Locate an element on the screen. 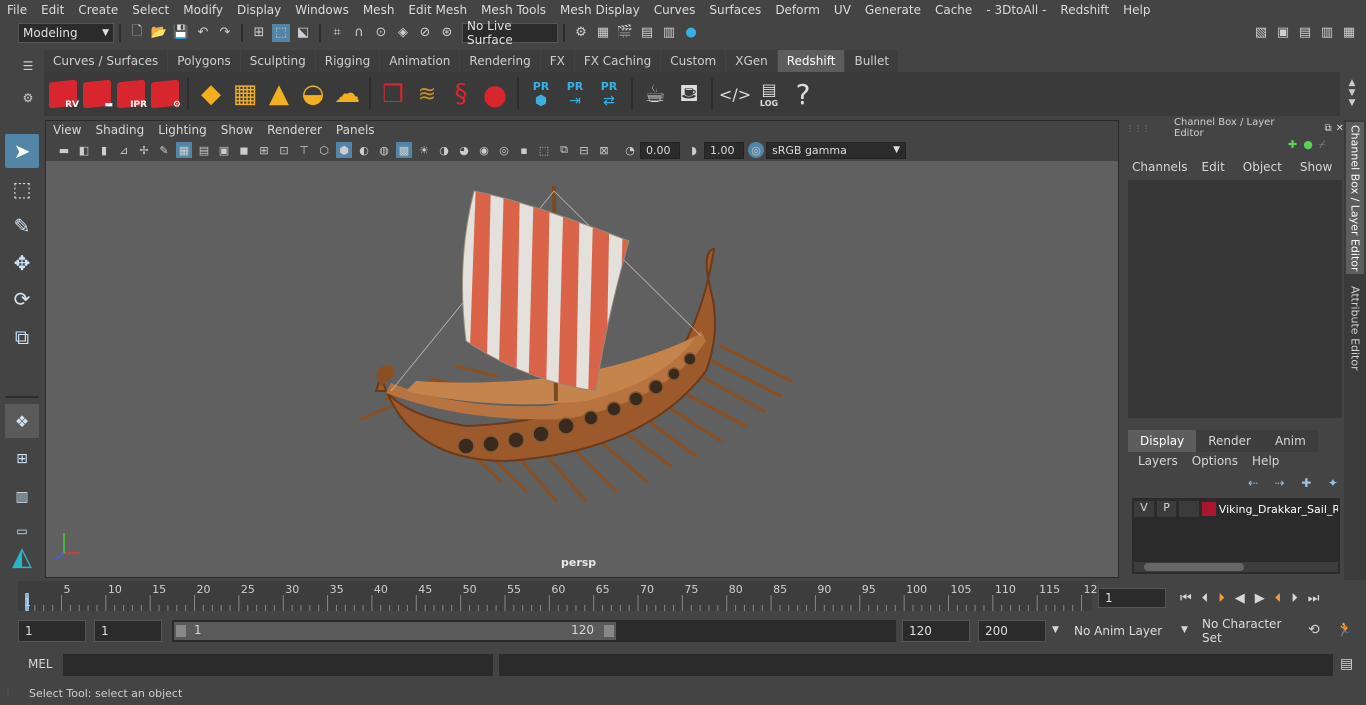 The width and height of the screenshot is (1366, 705). pin-icon: ⌿ is located at coordinates (1322, 146).